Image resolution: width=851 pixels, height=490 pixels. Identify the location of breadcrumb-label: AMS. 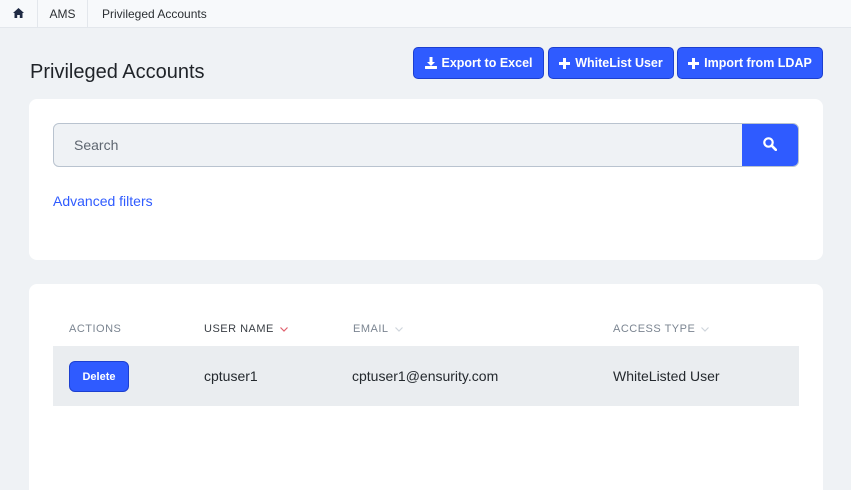
(62, 13).